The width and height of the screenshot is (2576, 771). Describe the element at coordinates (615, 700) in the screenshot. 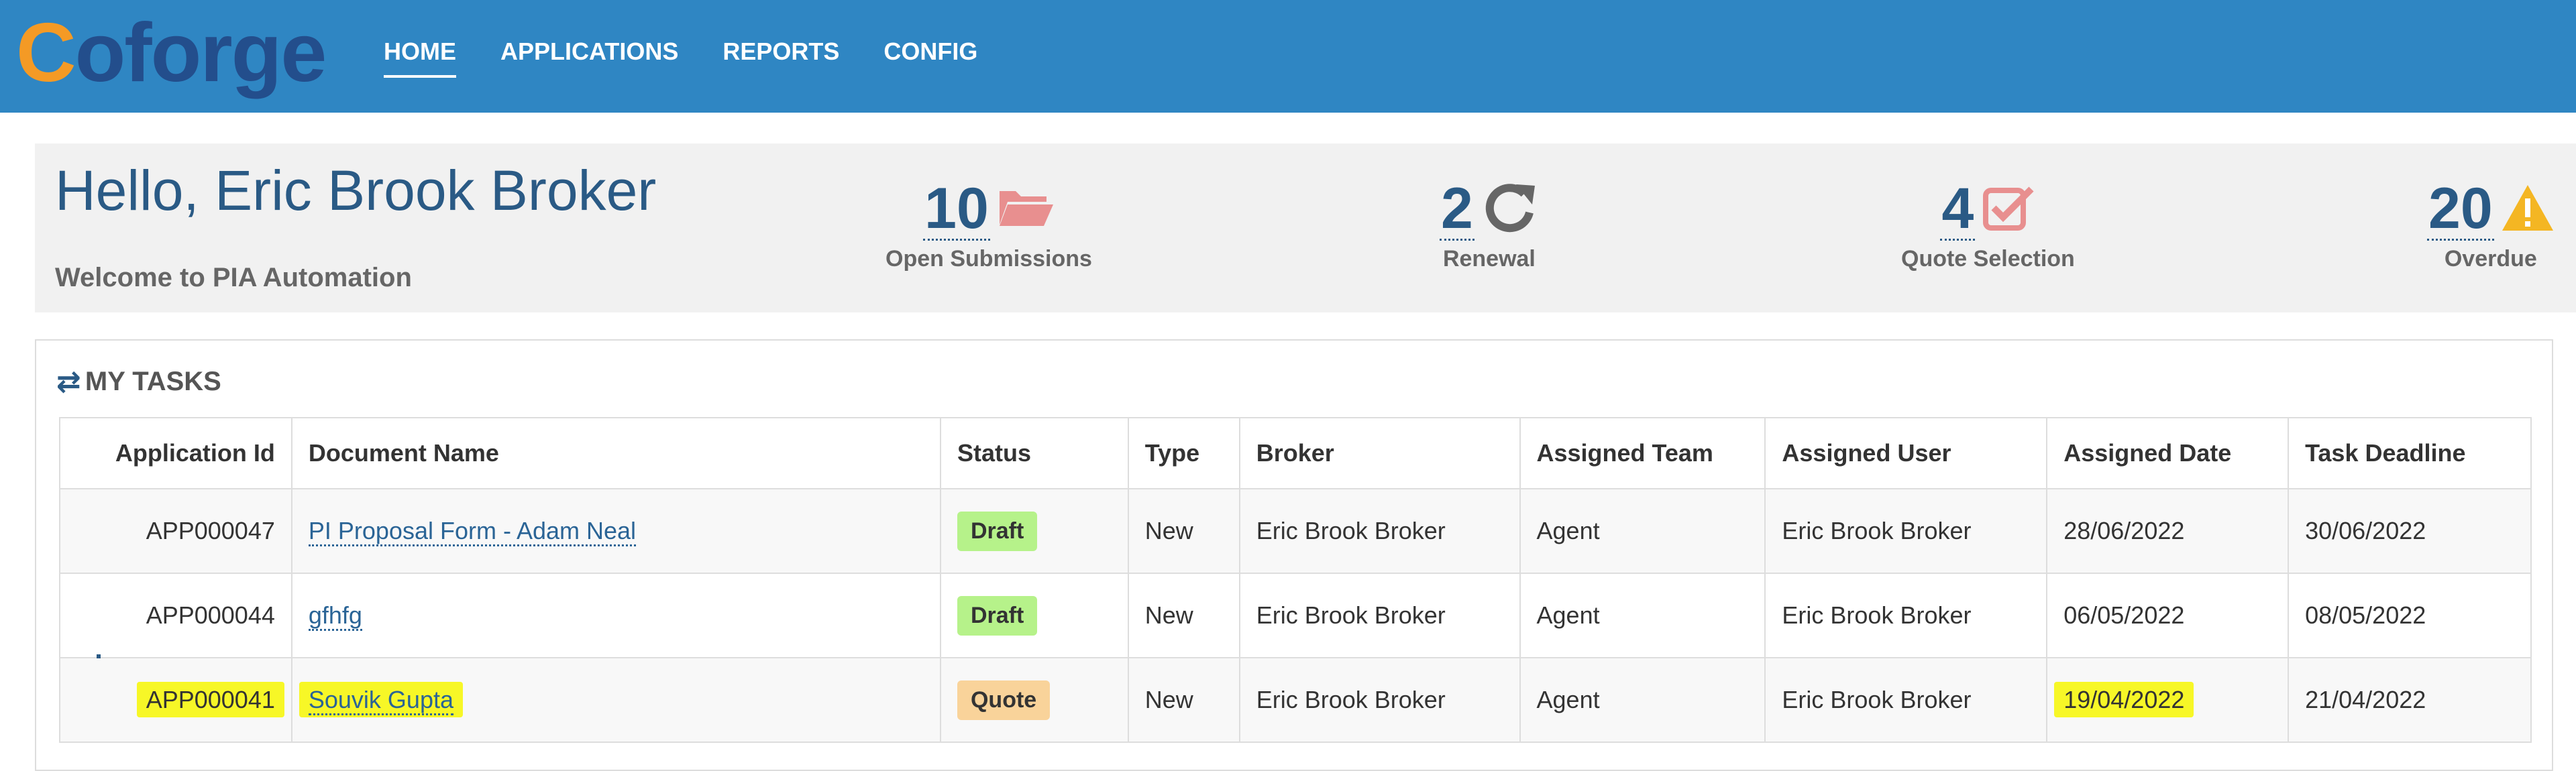

I see `cell-document: Souvik Gupta` at that location.